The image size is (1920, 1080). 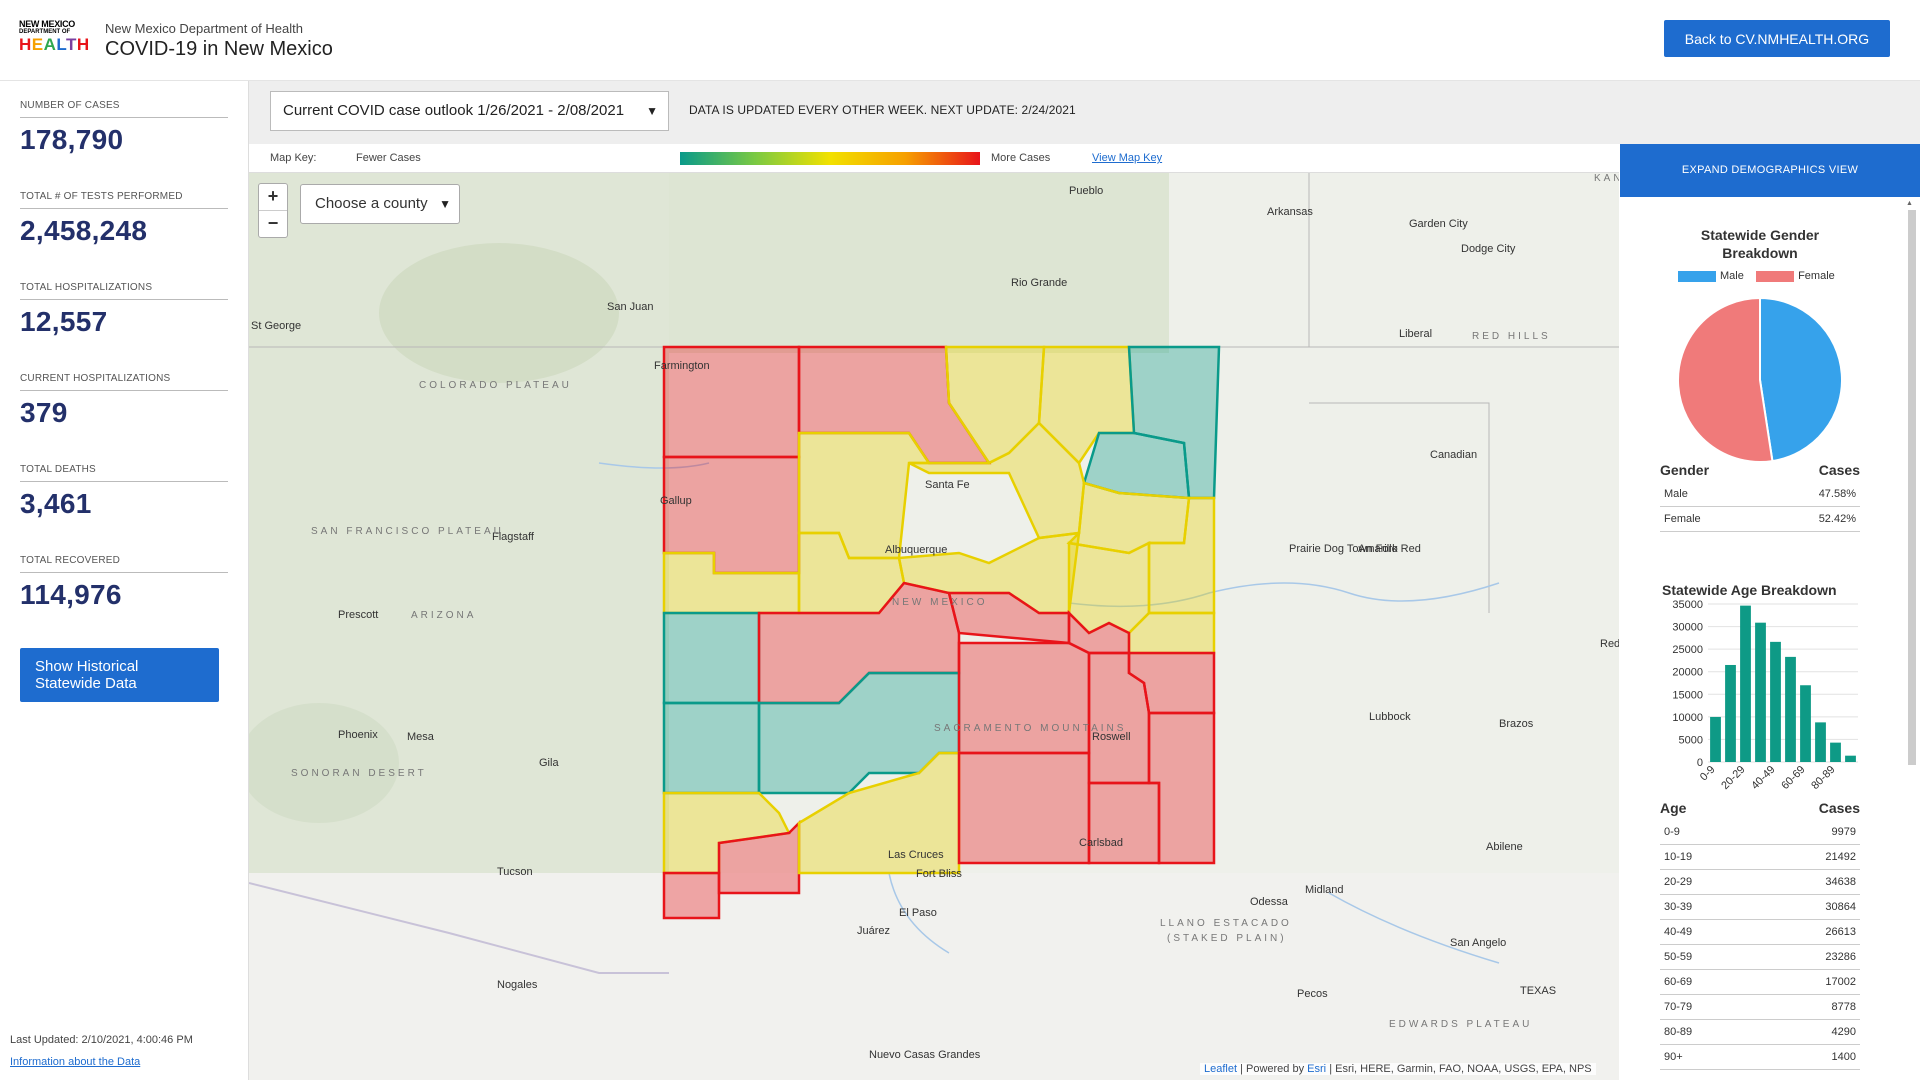 I want to click on esri-link: Esri, so click(x=1316, y=1069).